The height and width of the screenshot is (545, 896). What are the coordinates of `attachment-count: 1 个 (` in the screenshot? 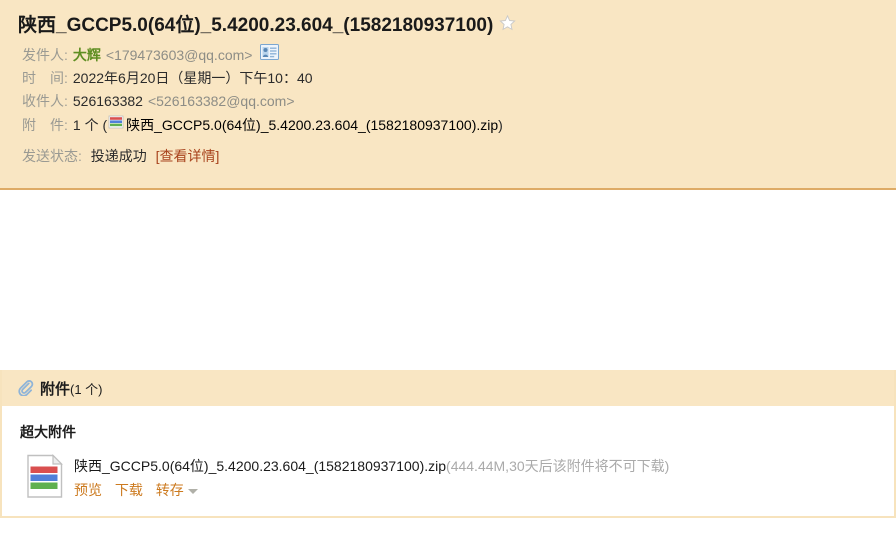 It's located at (90, 124).